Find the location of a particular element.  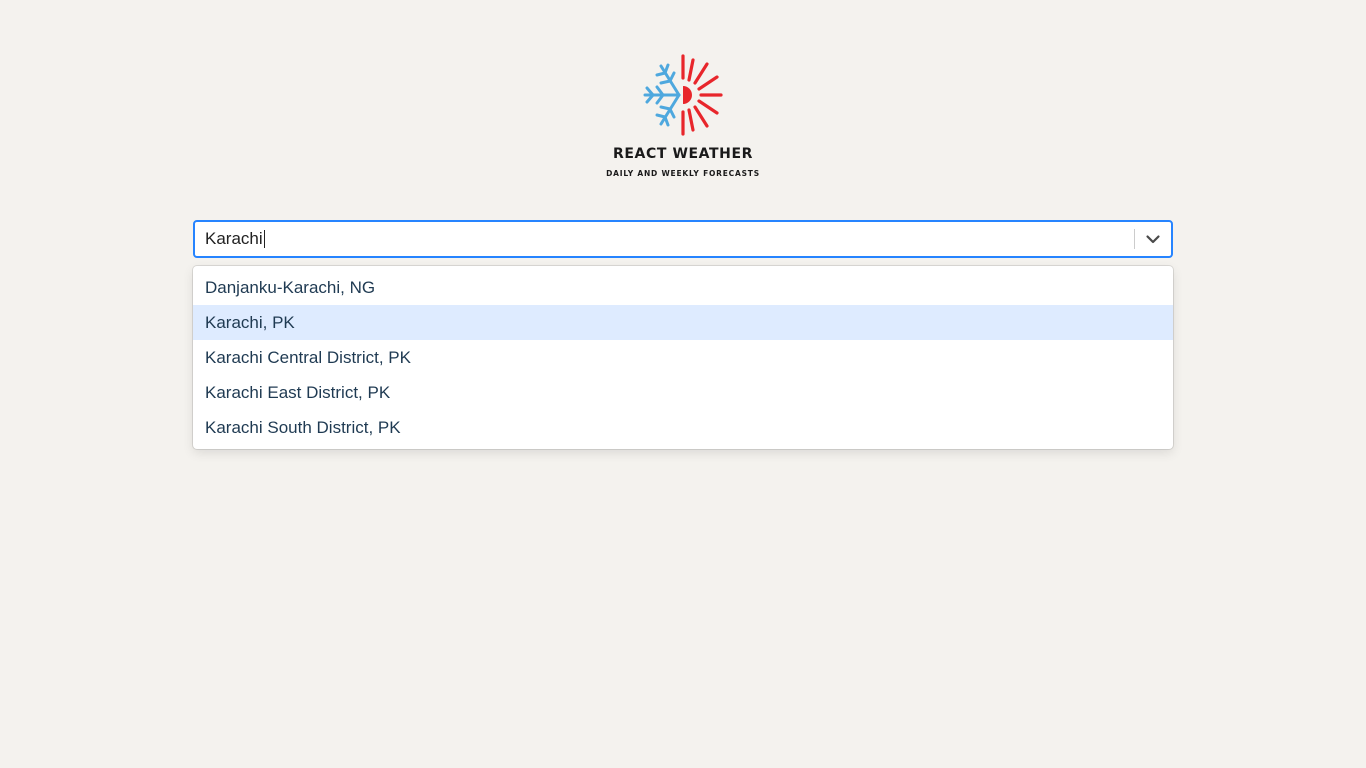

dropdown-indicator-button is located at coordinates (1153, 239).